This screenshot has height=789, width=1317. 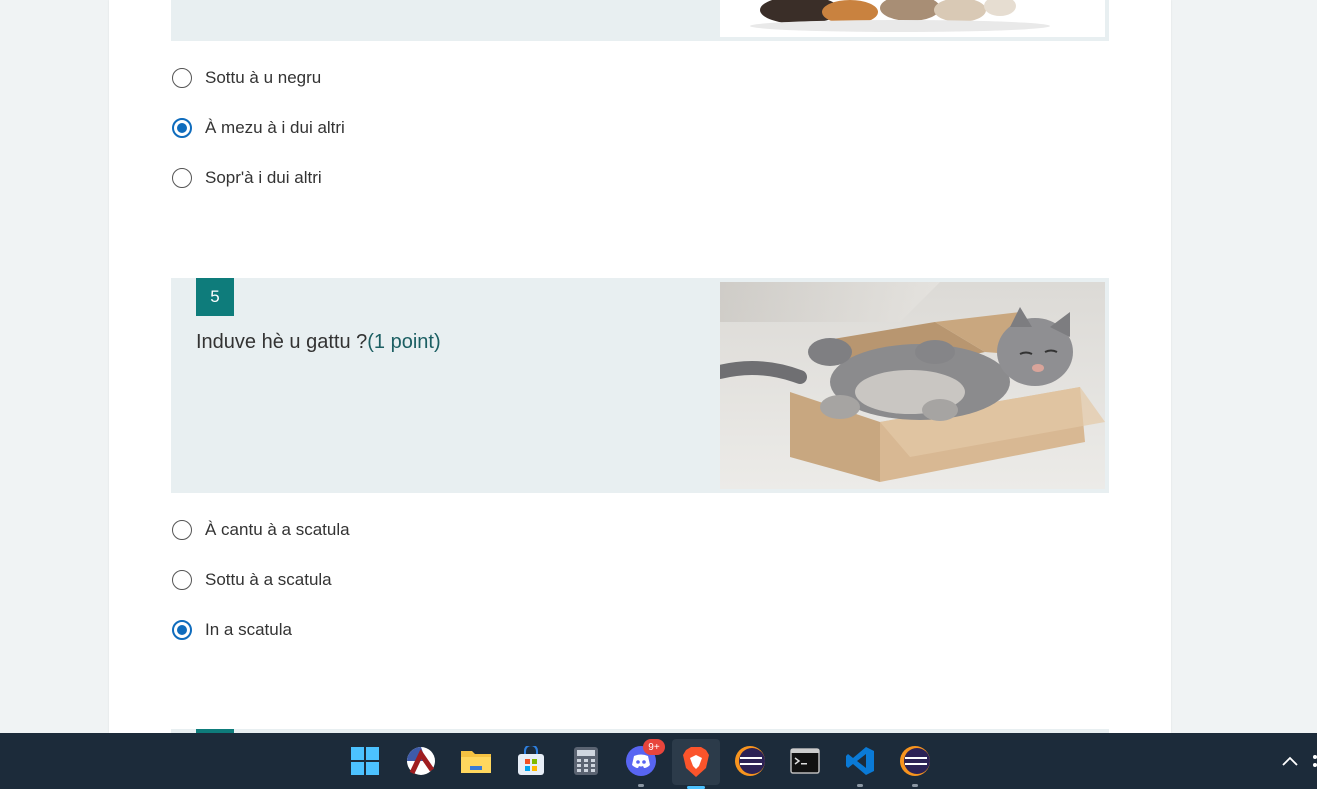 What do you see at coordinates (263, 177) in the screenshot?
I see `option-label: Sopr'à i dui altri` at bounding box center [263, 177].